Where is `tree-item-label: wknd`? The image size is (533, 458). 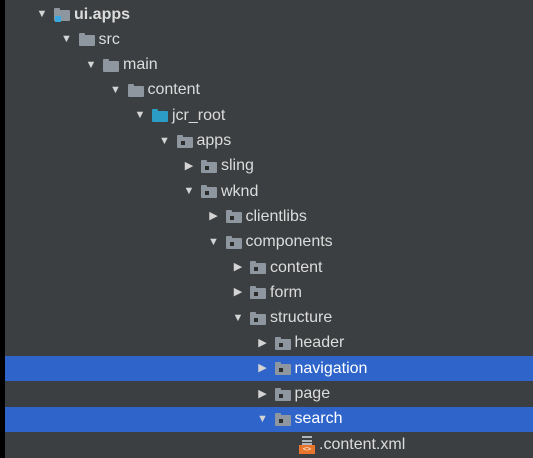
tree-item-label: wknd is located at coordinates (240, 191).